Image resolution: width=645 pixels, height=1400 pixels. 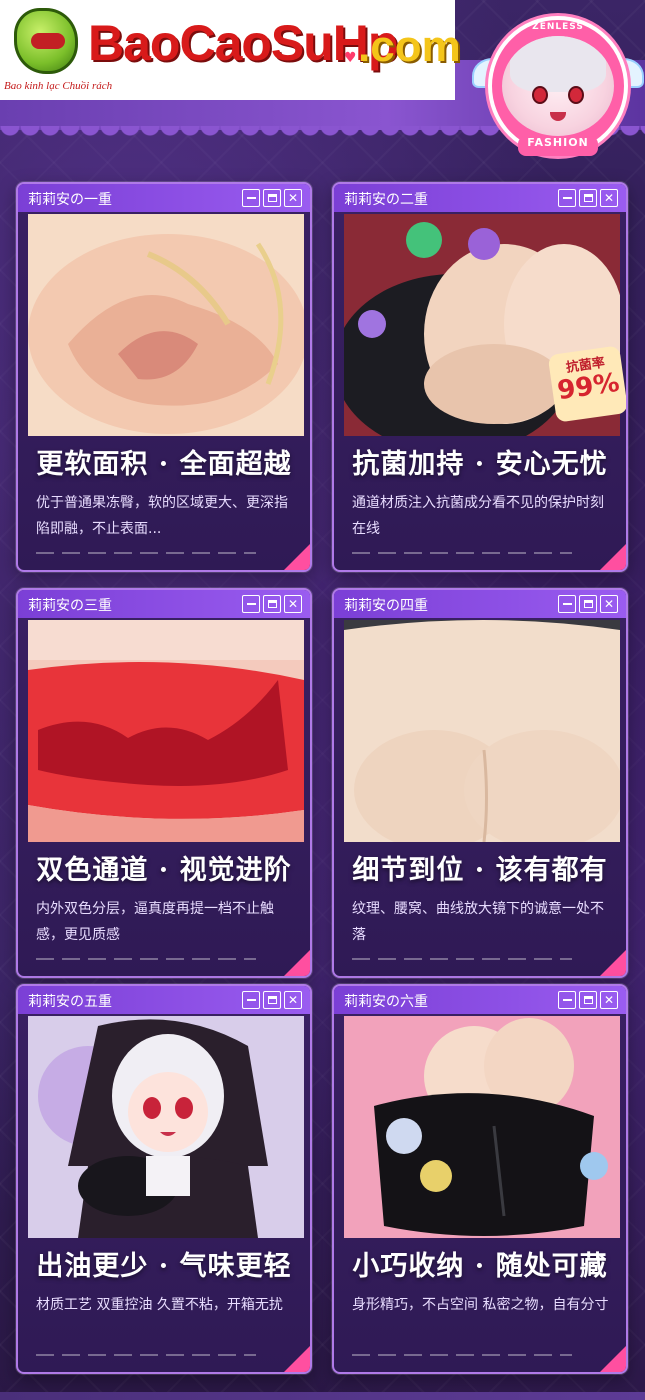 I want to click on card-title: 莉莉安の二重, so click(x=386, y=200).